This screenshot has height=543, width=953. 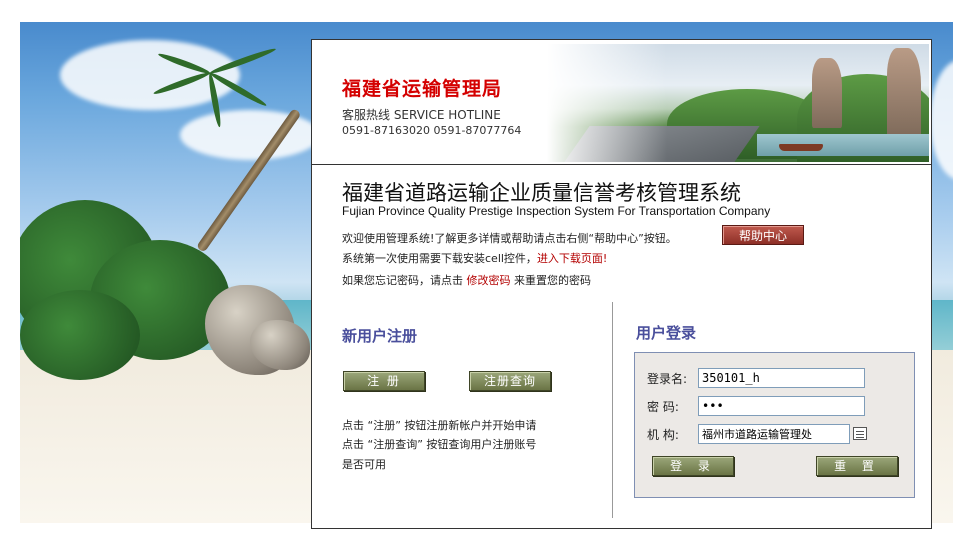 I want to click on organization-label: 机 构:, so click(x=663, y=435).